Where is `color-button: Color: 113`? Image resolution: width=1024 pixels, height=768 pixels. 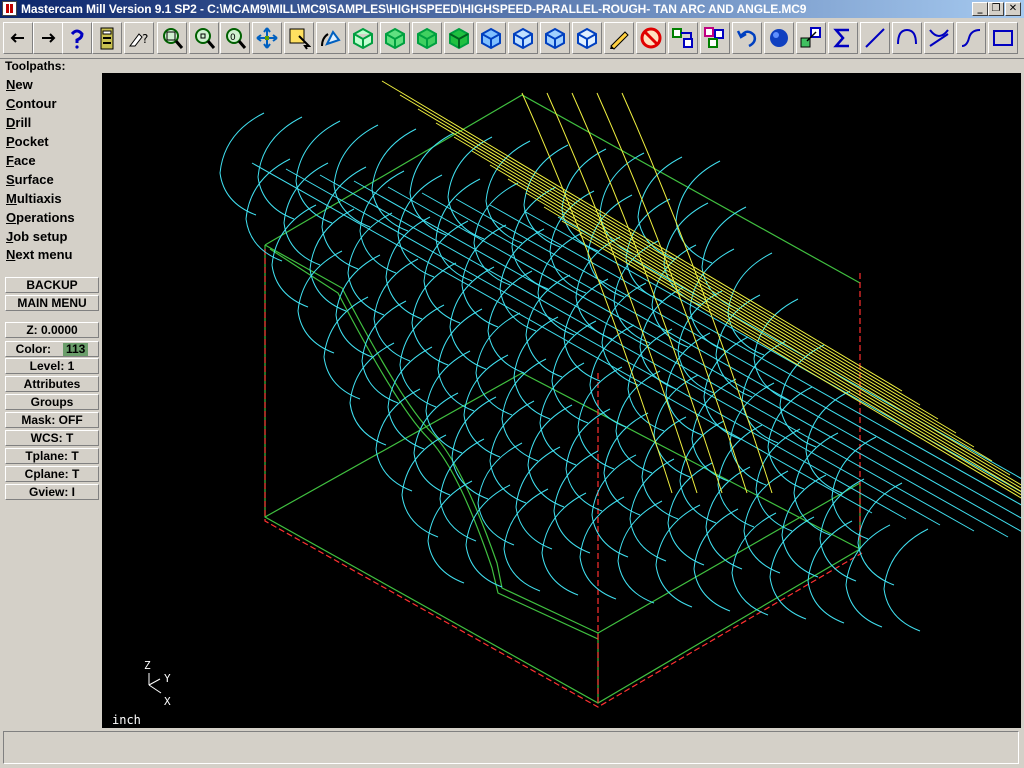
color-button: Color: 113 is located at coordinates (52, 349).